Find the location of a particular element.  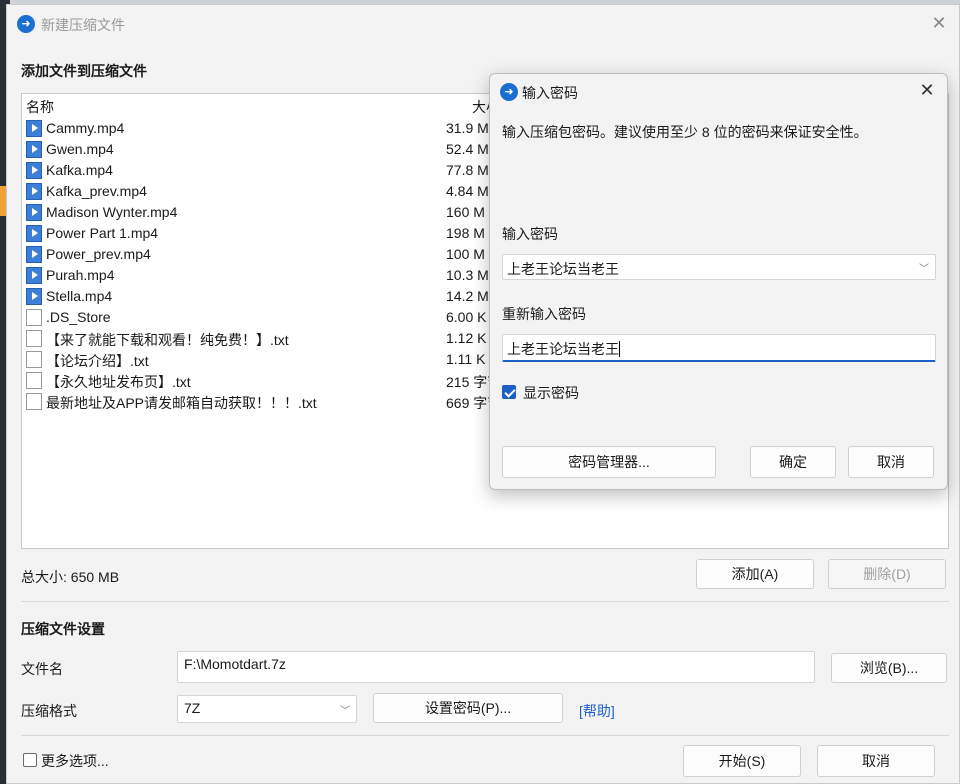

dialog-titlebar: ➜ 输入密码 ✕ is located at coordinates (718, 92).